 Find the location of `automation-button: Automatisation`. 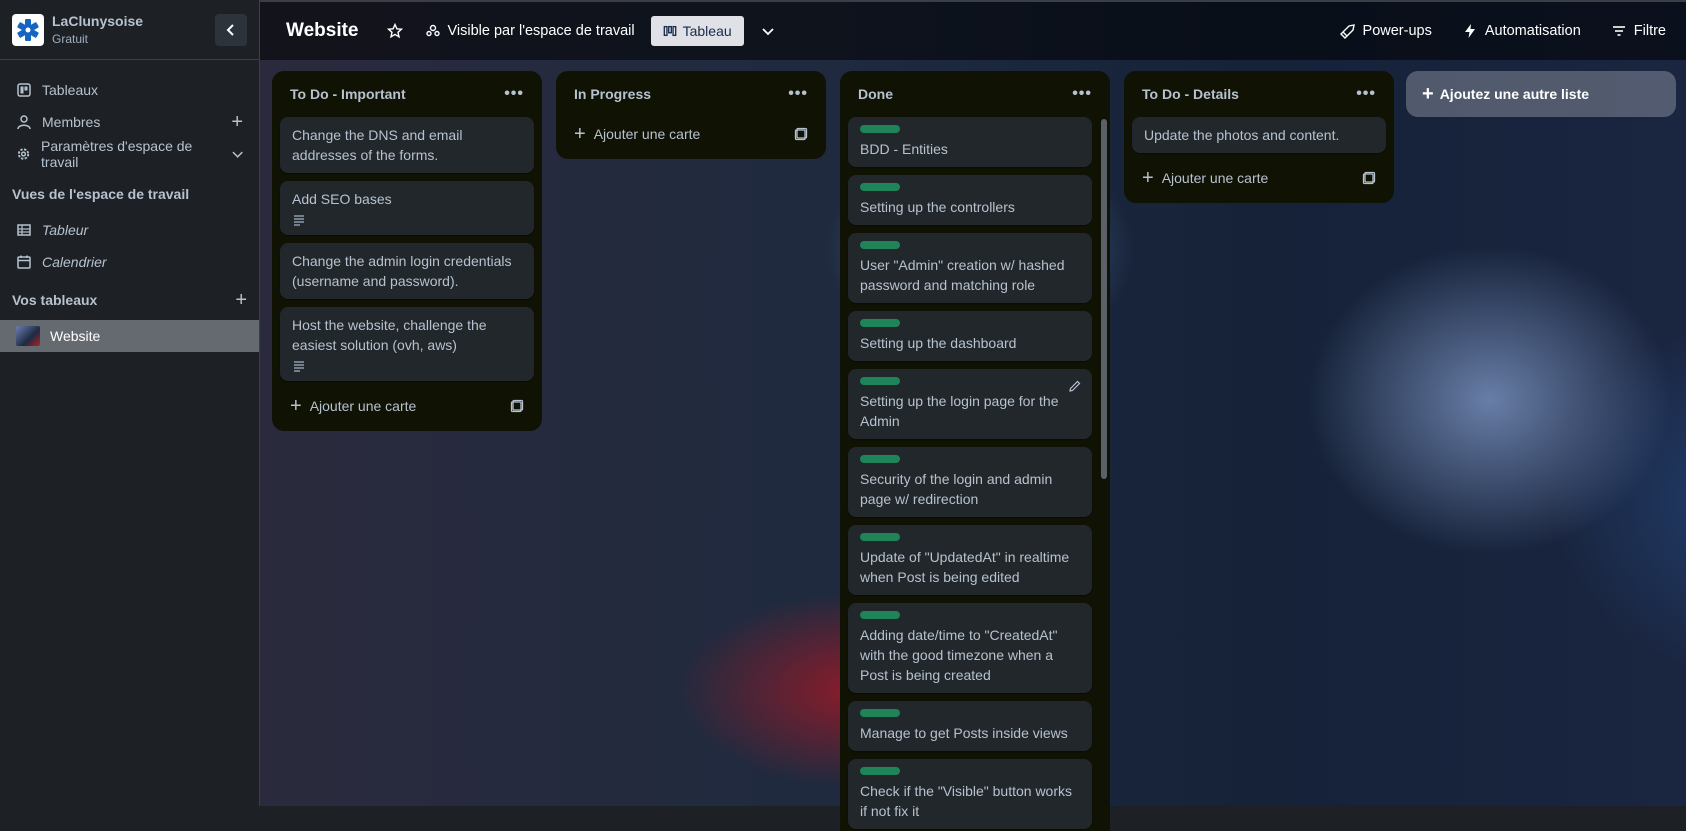

automation-button: Automatisation is located at coordinates (1521, 31).